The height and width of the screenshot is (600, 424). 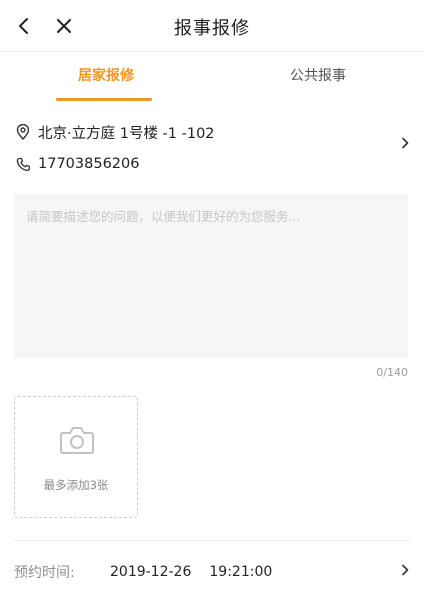 I want to click on phone-row: 17703856206, so click(x=212, y=164).